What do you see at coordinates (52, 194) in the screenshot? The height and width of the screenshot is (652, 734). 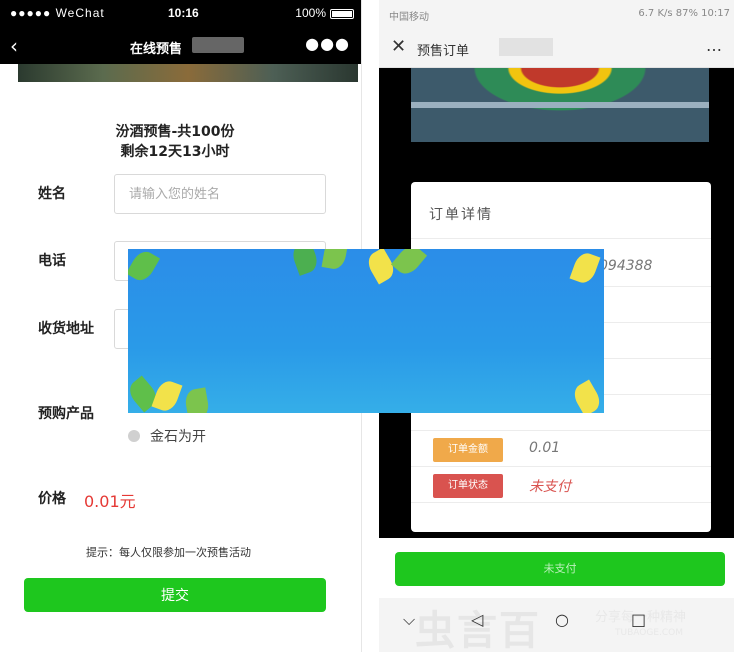 I see `name-label: 姓名` at bounding box center [52, 194].